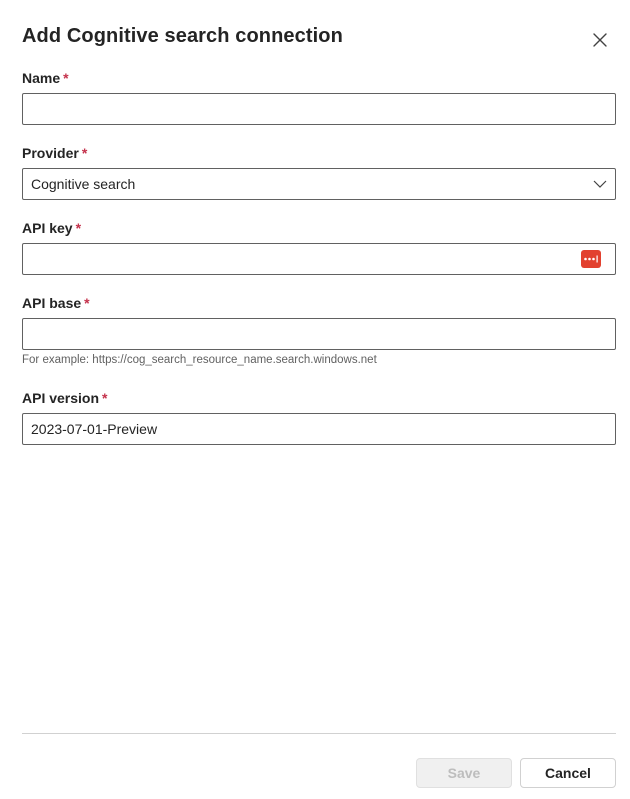 This screenshot has width=630, height=799. I want to click on api-key-label-text: API key, so click(47, 228).